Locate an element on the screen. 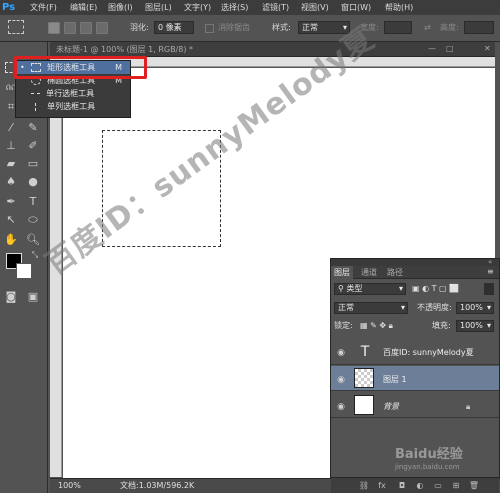 This screenshot has height=493, width=500. marquee-preset-icon is located at coordinates (16, 27).